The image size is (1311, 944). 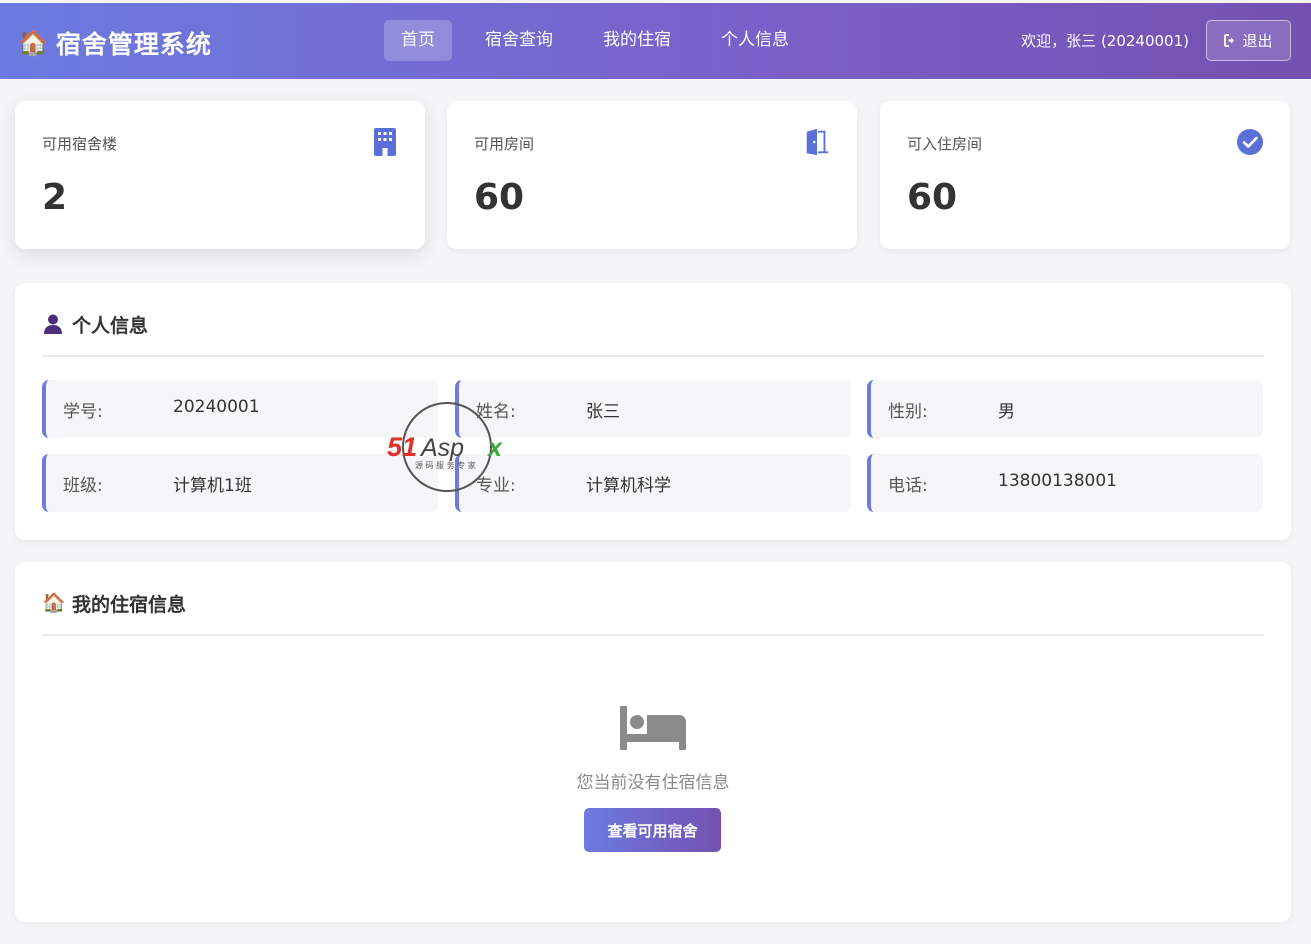 What do you see at coordinates (908, 486) in the screenshot?
I see `info-key: 电话:` at bounding box center [908, 486].